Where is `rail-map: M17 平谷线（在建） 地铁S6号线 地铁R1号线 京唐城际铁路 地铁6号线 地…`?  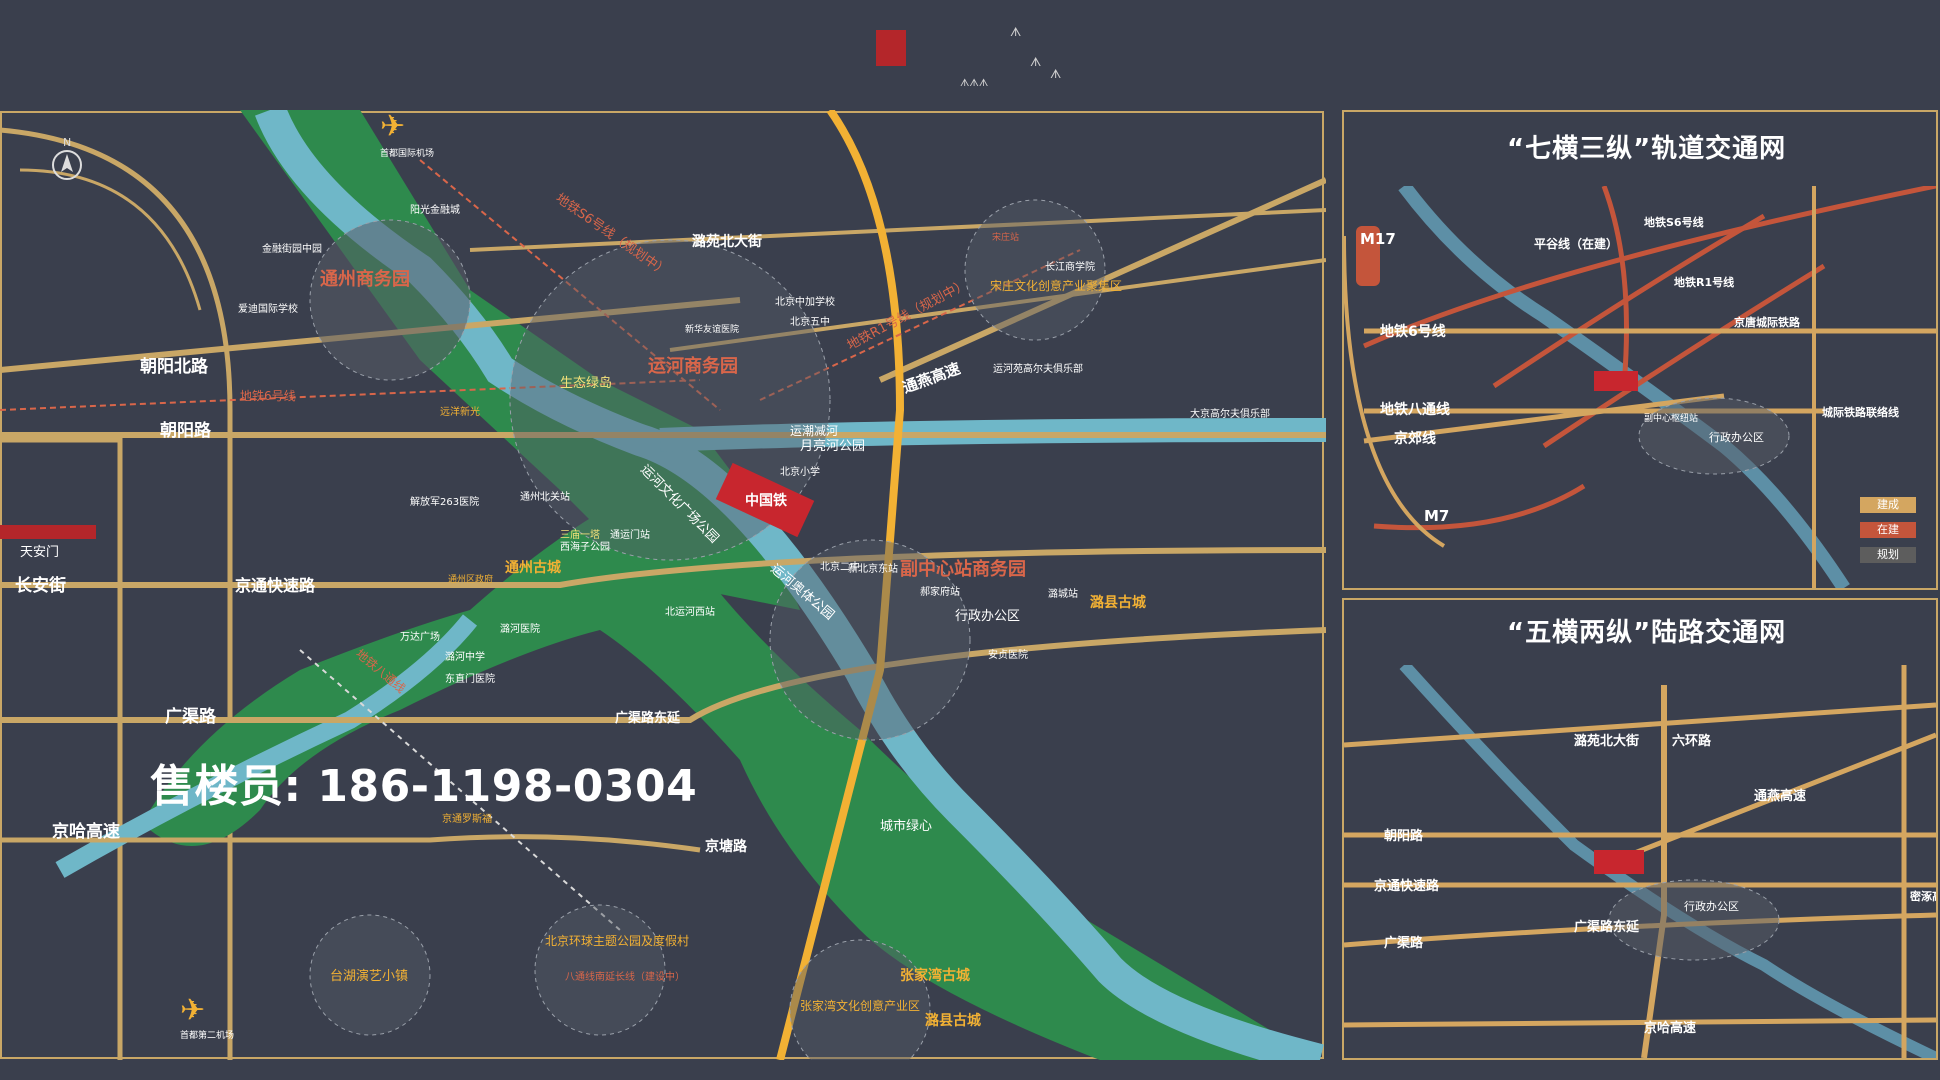 rail-map: M17 平谷线（在建） 地铁S6号线 地铁R1号线 京唐城际铁路 地铁6号线 地… is located at coordinates (1640, 387).